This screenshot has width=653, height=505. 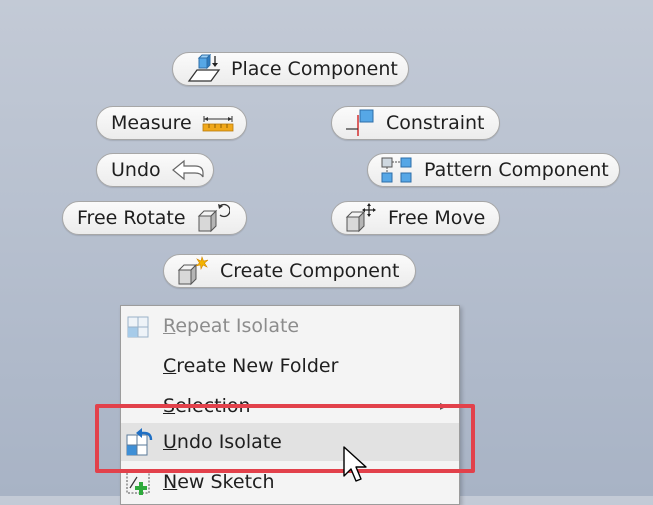 What do you see at coordinates (138, 327) in the screenshot?
I see `isolate-icon` at bounding box center [138, 327].